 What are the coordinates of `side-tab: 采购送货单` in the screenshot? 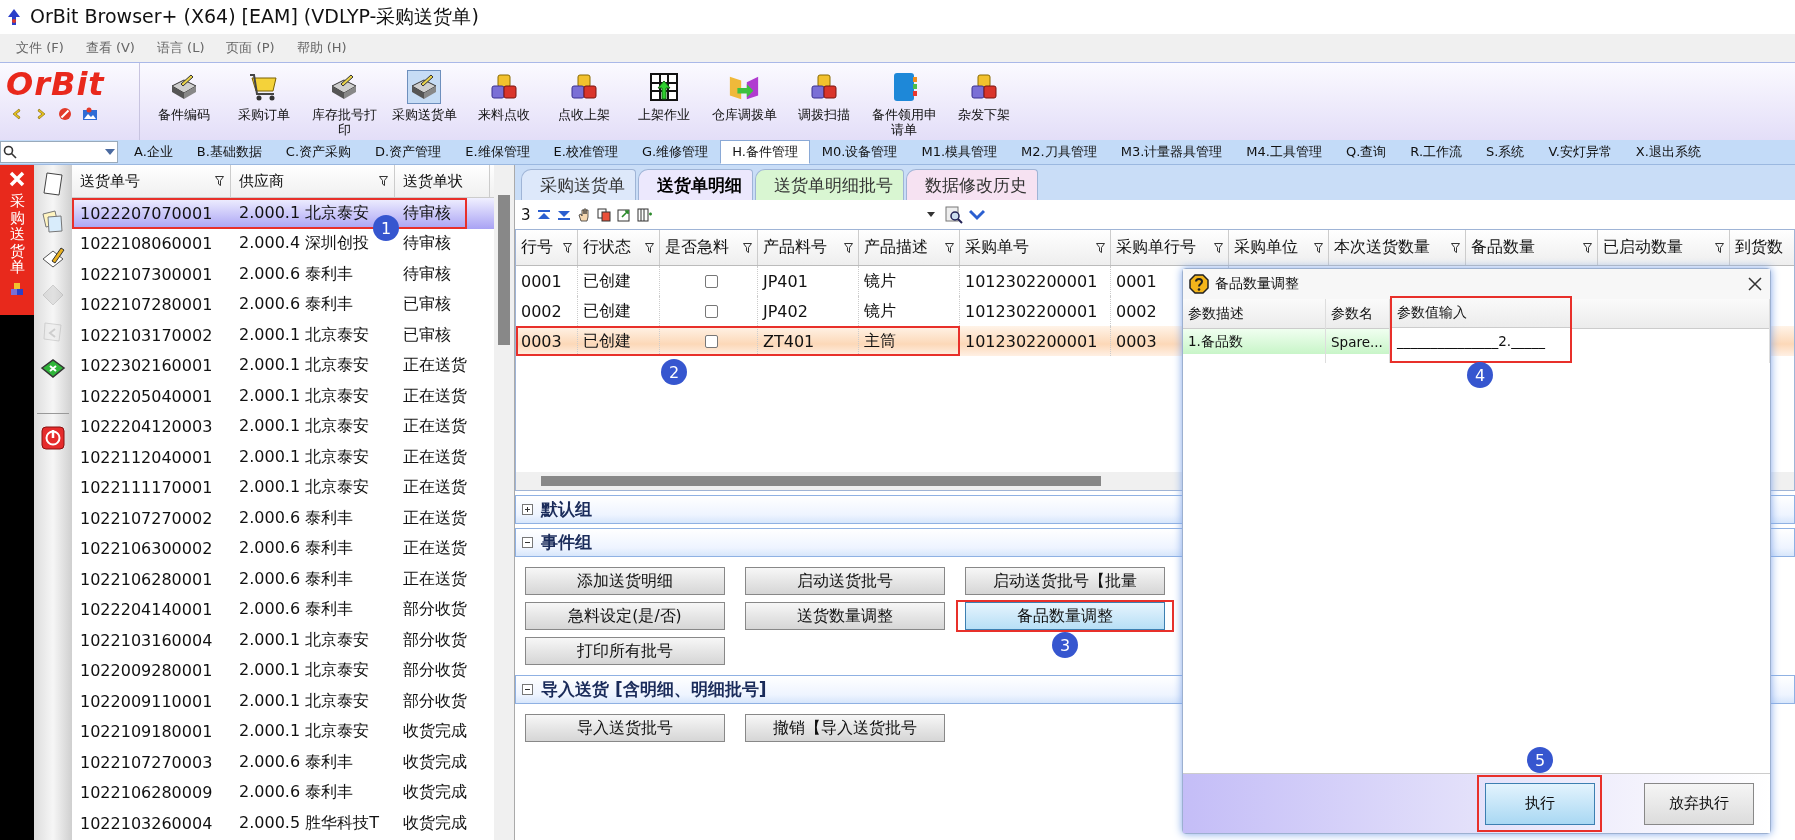 It's located at (17, 240).